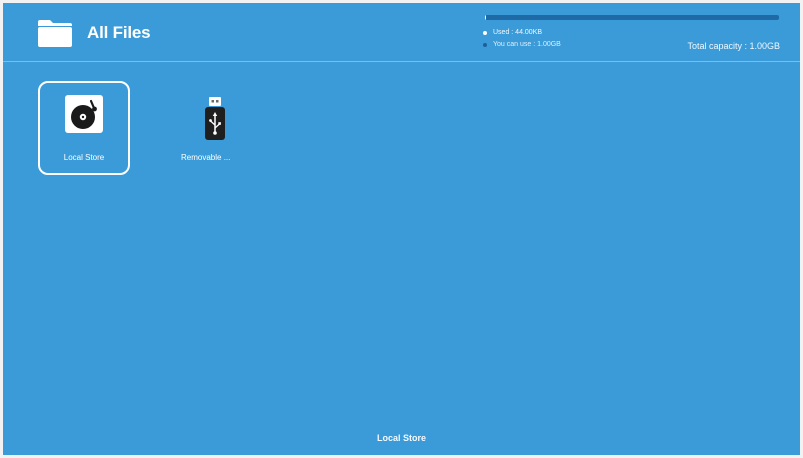 Image resolution: width=803 pixels, height=458 pixels. I want to click on usb-drive-icon, so click(215, 118).